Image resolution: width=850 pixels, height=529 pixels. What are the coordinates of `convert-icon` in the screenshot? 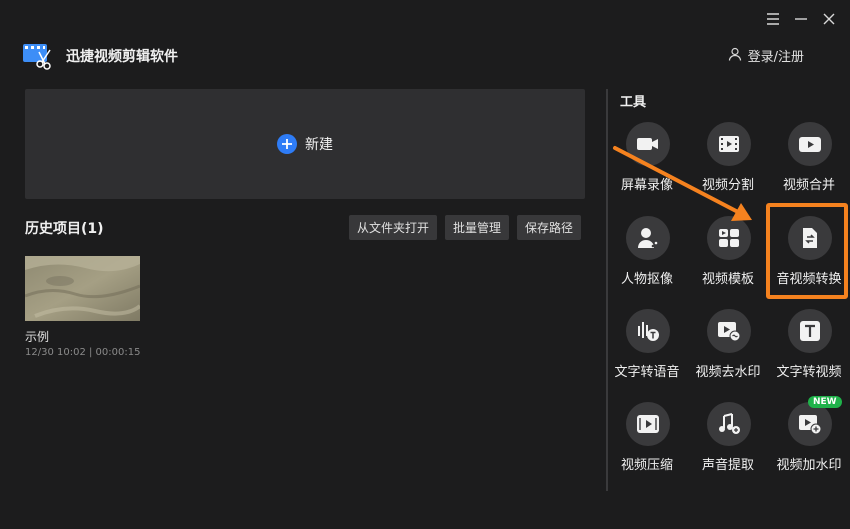 It's located at (810, 238).